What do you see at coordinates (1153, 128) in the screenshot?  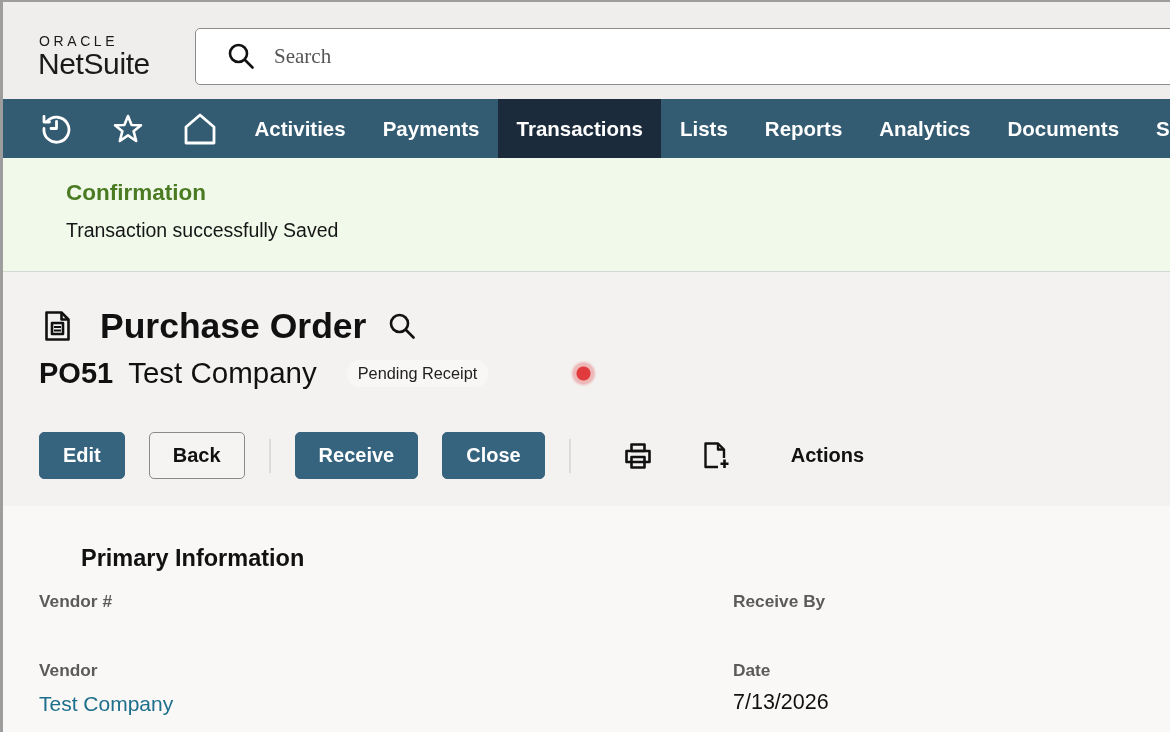 I see `nav-tab: S` at bounding box center [1153, 128].